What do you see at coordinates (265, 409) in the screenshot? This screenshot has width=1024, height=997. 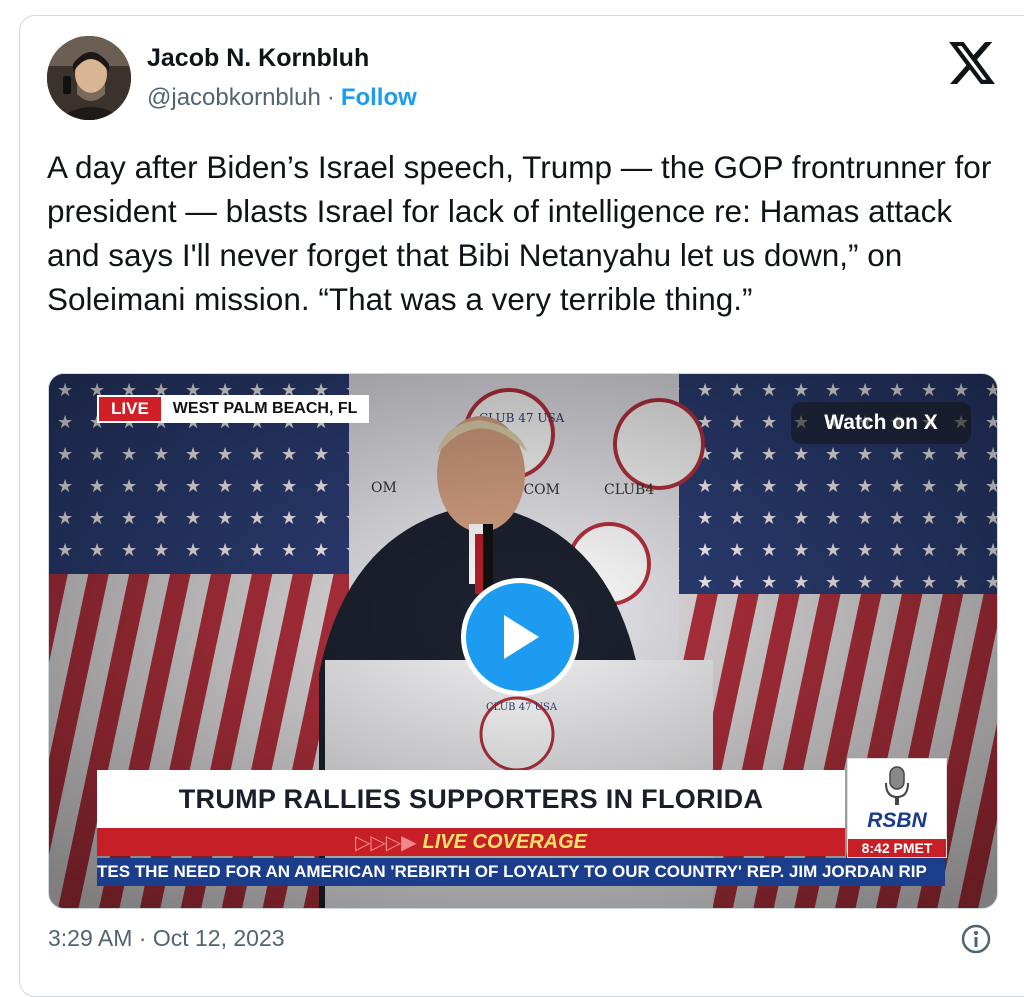 I see `location-label: WEST PALM BEACH, FL` at bounding box center [265, 409].